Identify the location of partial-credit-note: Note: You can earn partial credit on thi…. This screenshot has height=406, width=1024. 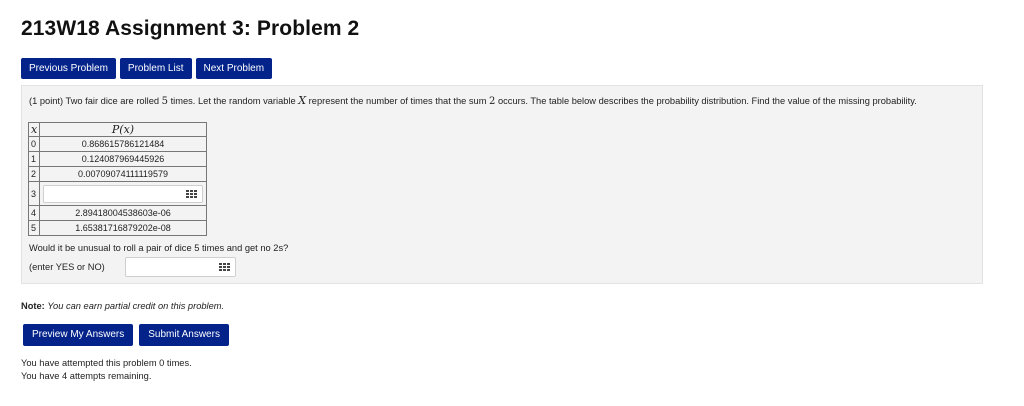
(122, 306).